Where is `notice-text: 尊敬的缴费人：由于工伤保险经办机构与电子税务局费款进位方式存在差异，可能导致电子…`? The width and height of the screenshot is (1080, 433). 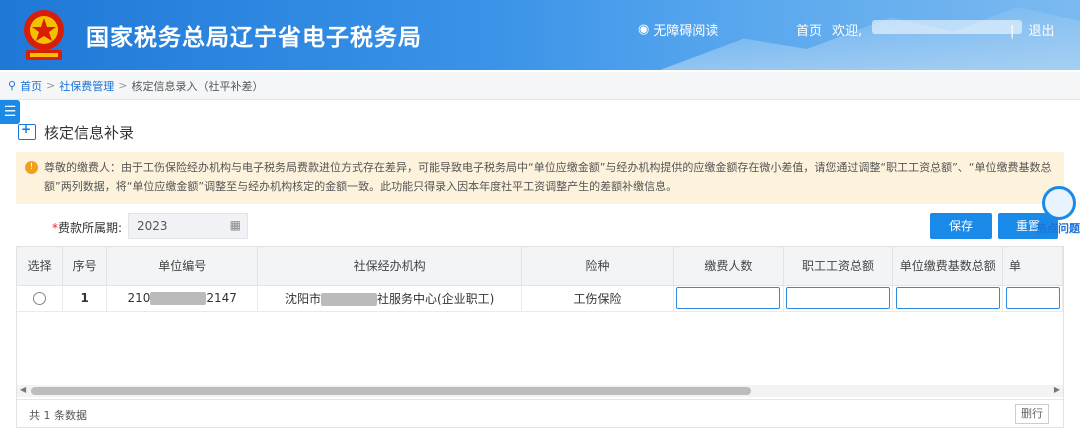 notice-text: 尊敬的缴费人：由于工伤保险经办机构与电子税务局费款进位方式存在差异，可能导致电子… is located at coordinates (548, 177).